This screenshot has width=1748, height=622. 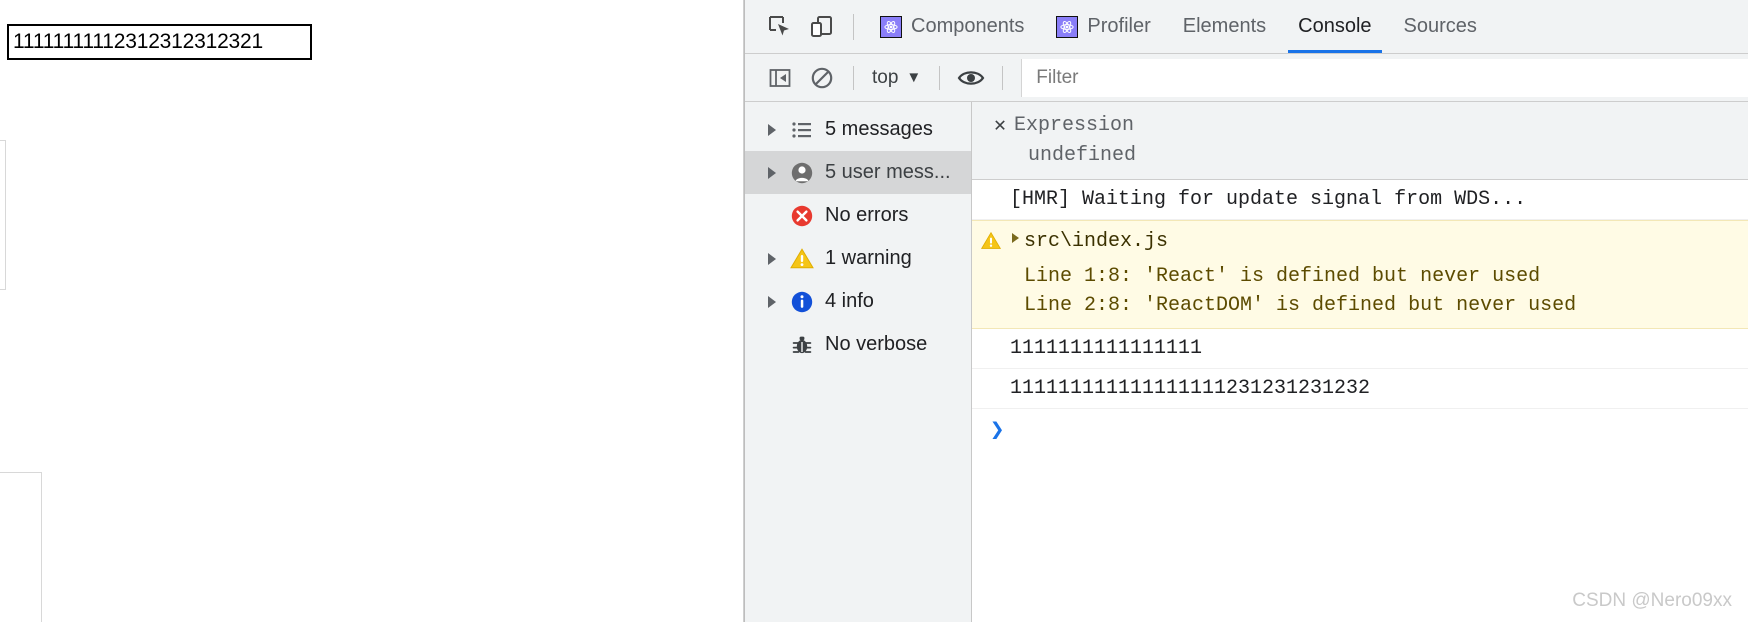 I want to click on user-icon, so click(x=802, y=173).